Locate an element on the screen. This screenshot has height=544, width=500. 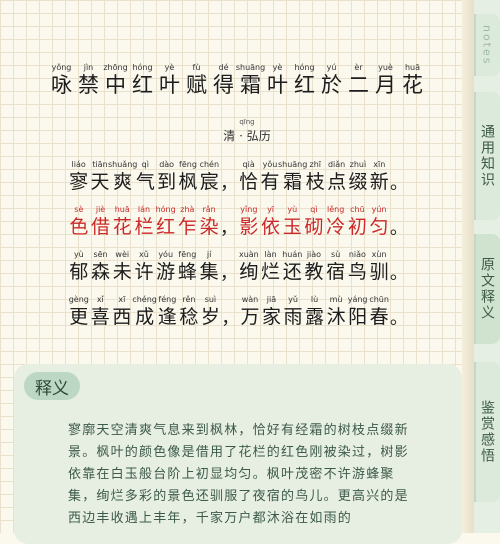
poem-char-pinyin: liáo is located at coordinates (78, 164).